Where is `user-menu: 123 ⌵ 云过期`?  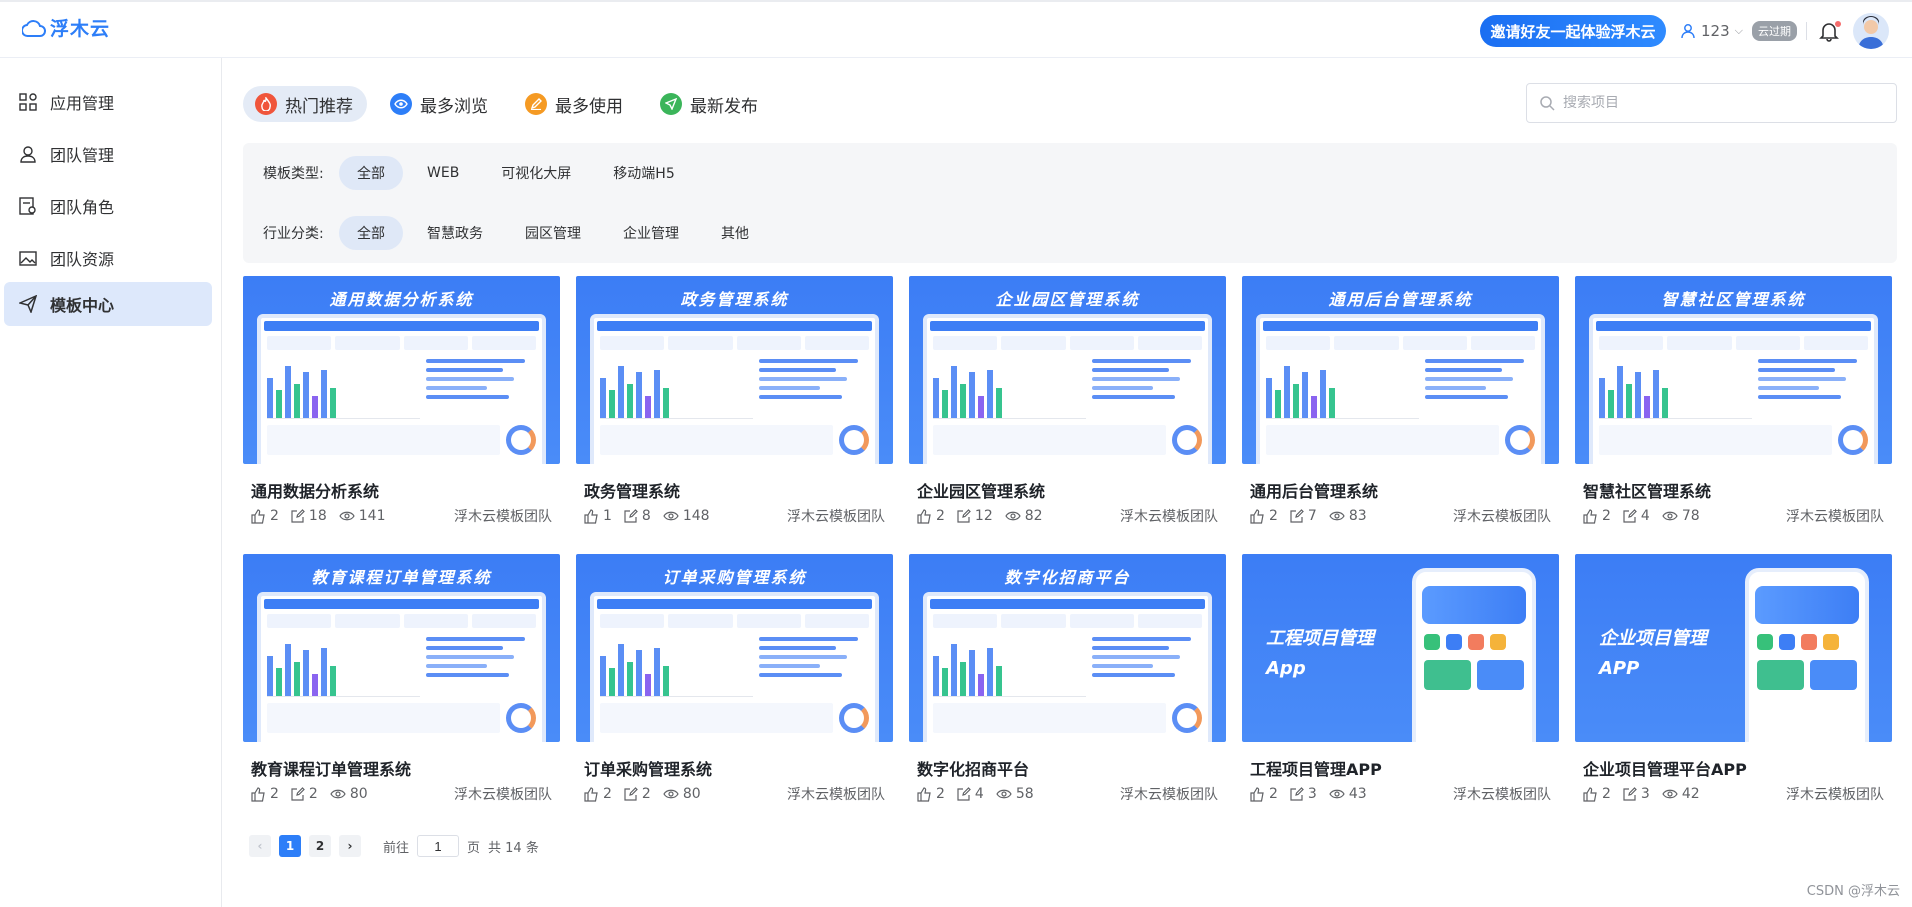 user-menu: 123 ⌵ 云过期 is located at coordinates (1738, 31).